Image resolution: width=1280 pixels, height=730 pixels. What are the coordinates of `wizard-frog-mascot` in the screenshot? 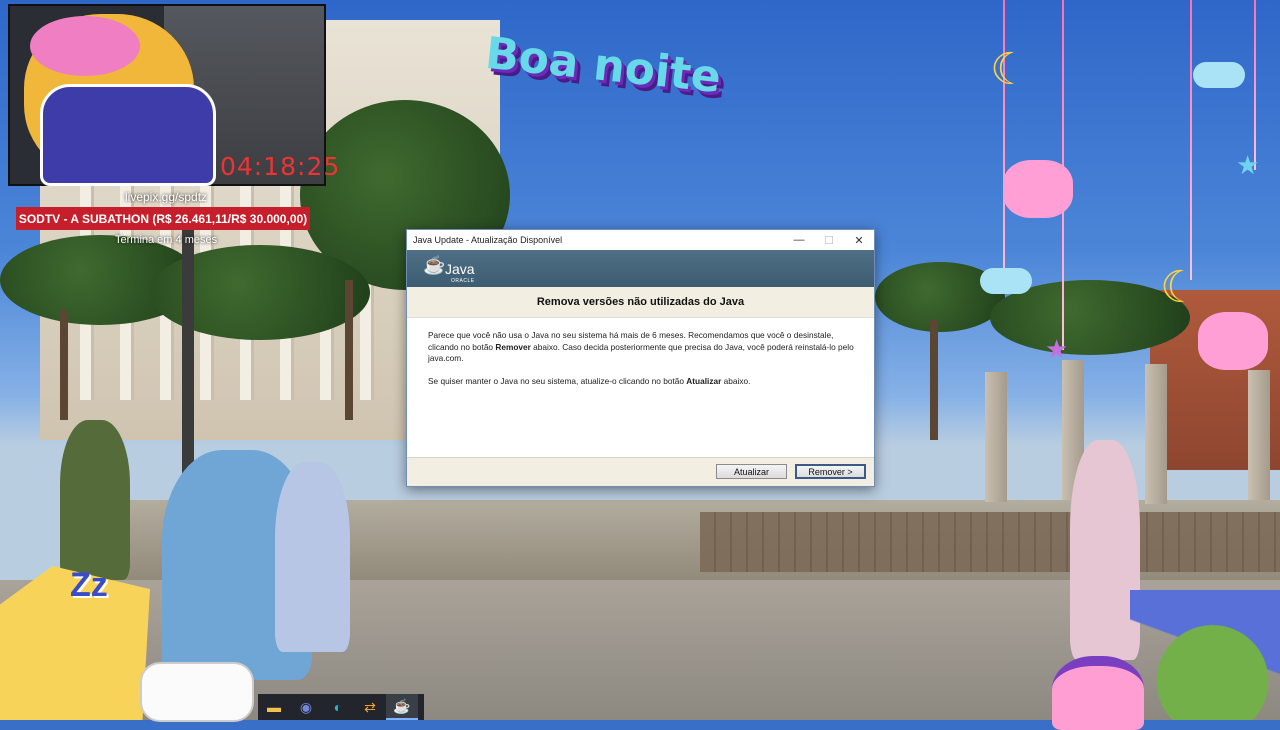 It's located at (1205, 655).